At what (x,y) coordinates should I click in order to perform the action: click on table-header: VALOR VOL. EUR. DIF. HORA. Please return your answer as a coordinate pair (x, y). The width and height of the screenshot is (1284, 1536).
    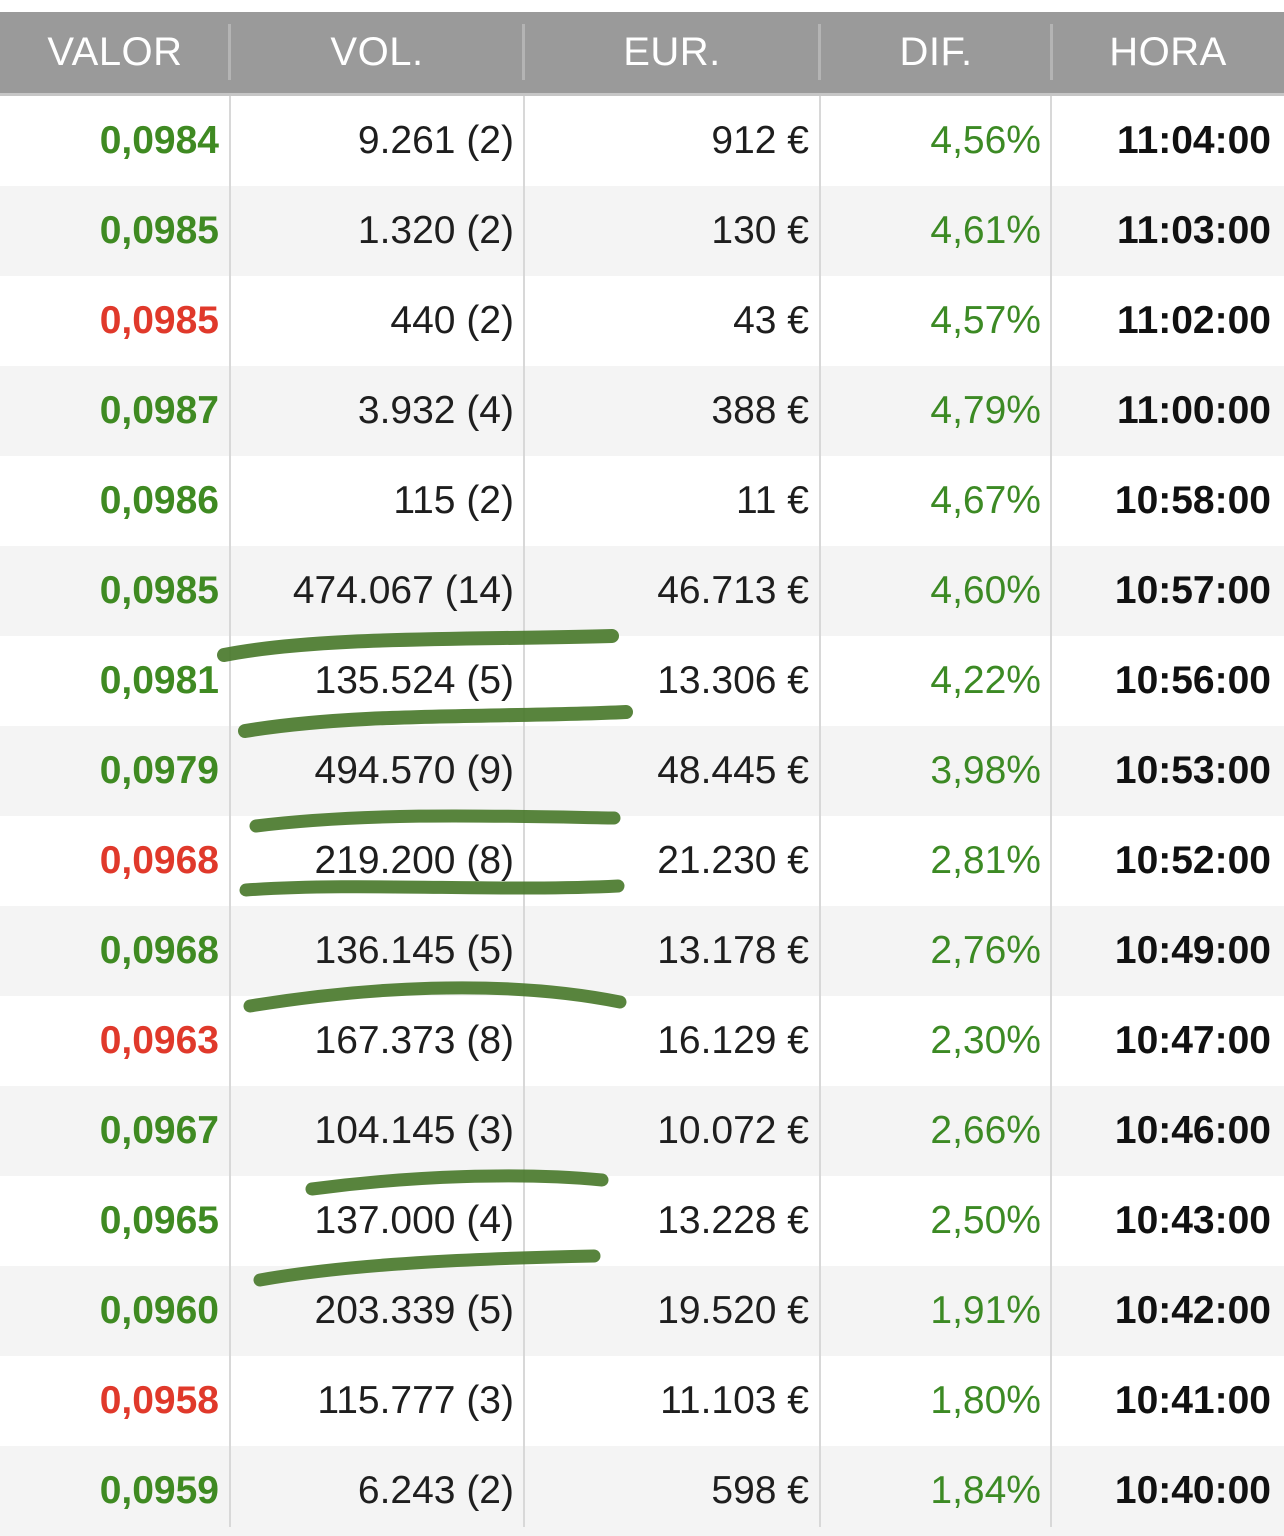
    Looking at the image, I should click on (642, 54).